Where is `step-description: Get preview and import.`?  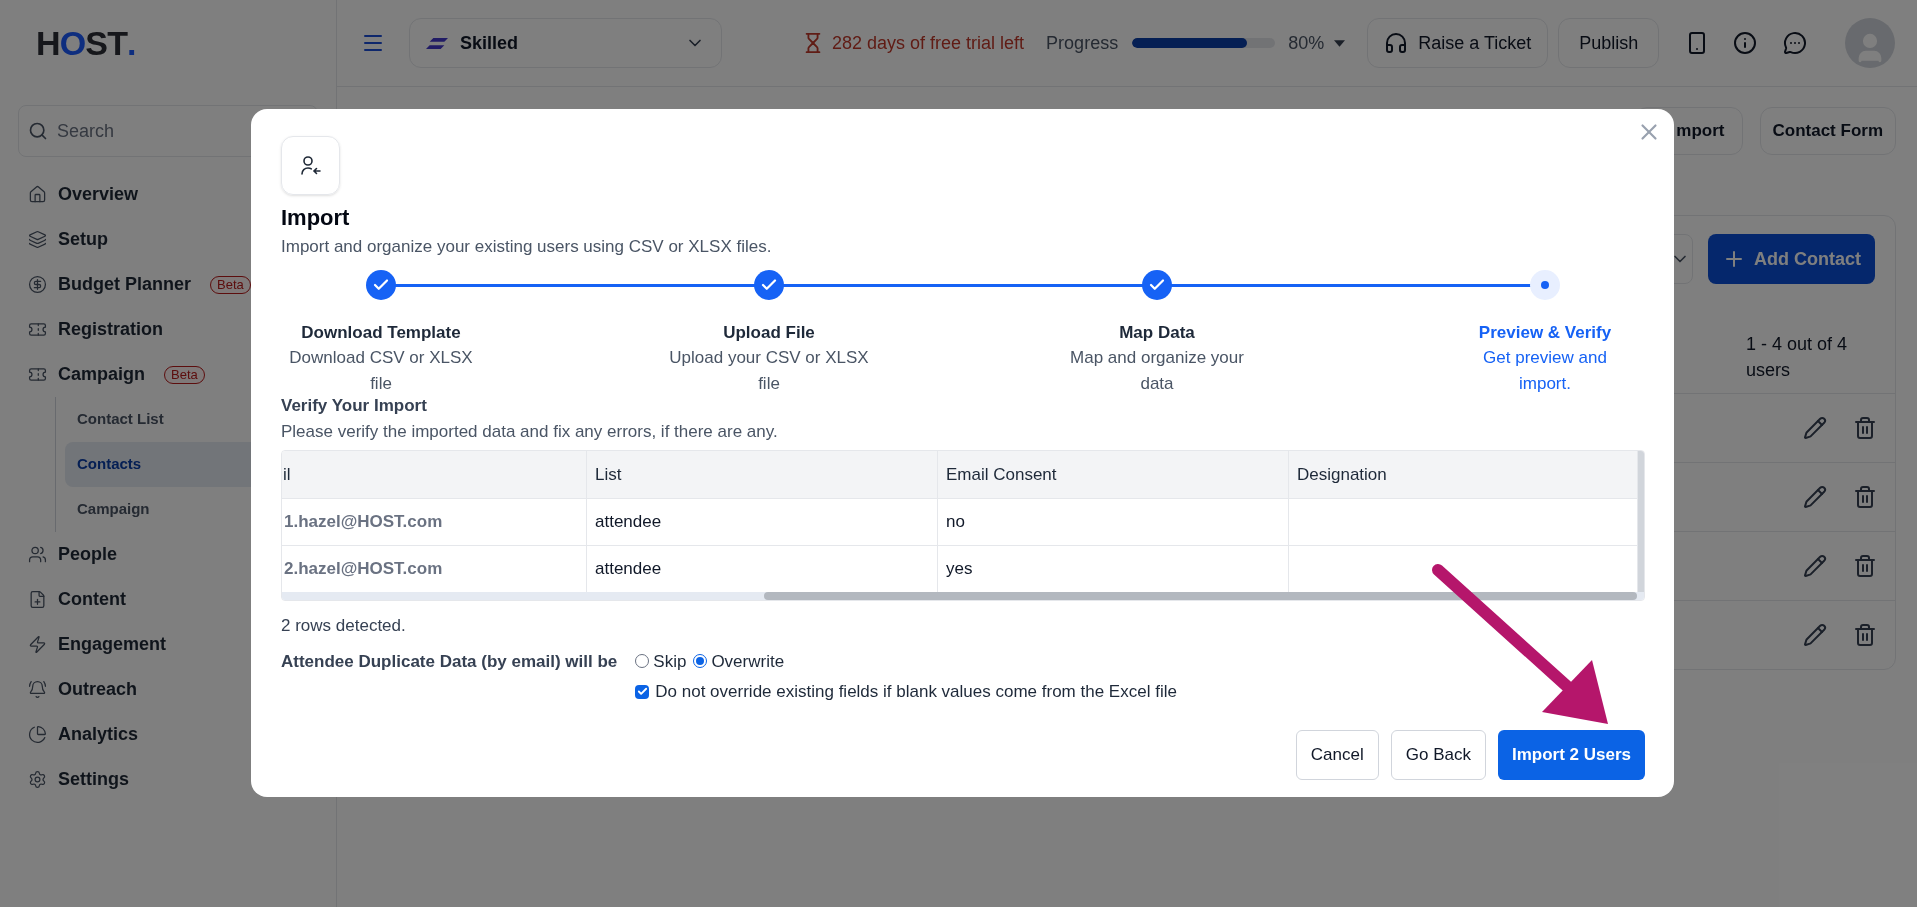
step-description: Get preview and import. is located at coordinates (1545, 371).